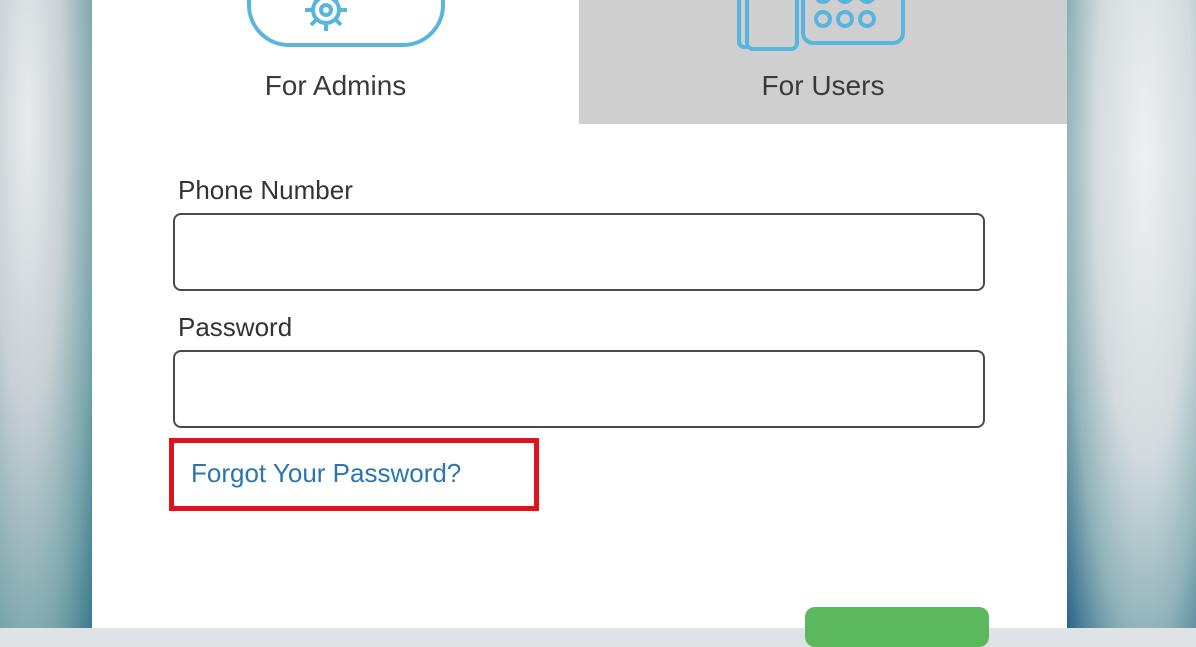 Image resolution: width=1196 pixels, height=647 pixels. I want to click on forgot-password-link: Forgot Your Password?, so click(326, 473).